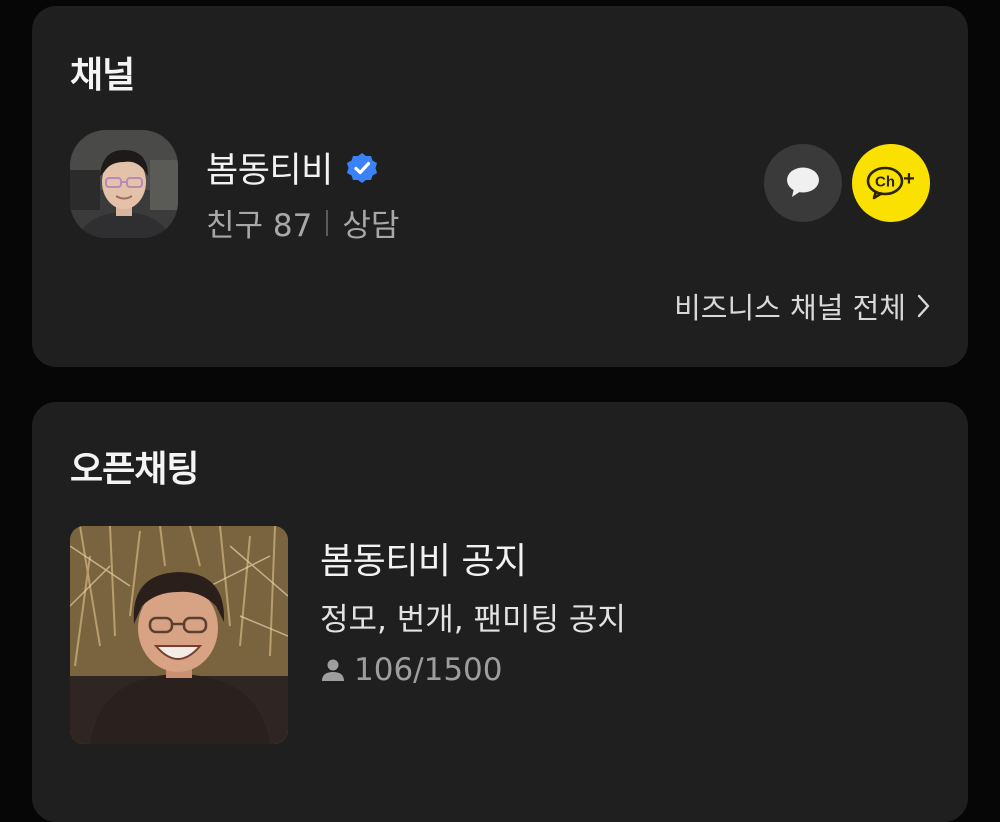  I want to click on openchat-thumbnail, so click(179, 635).